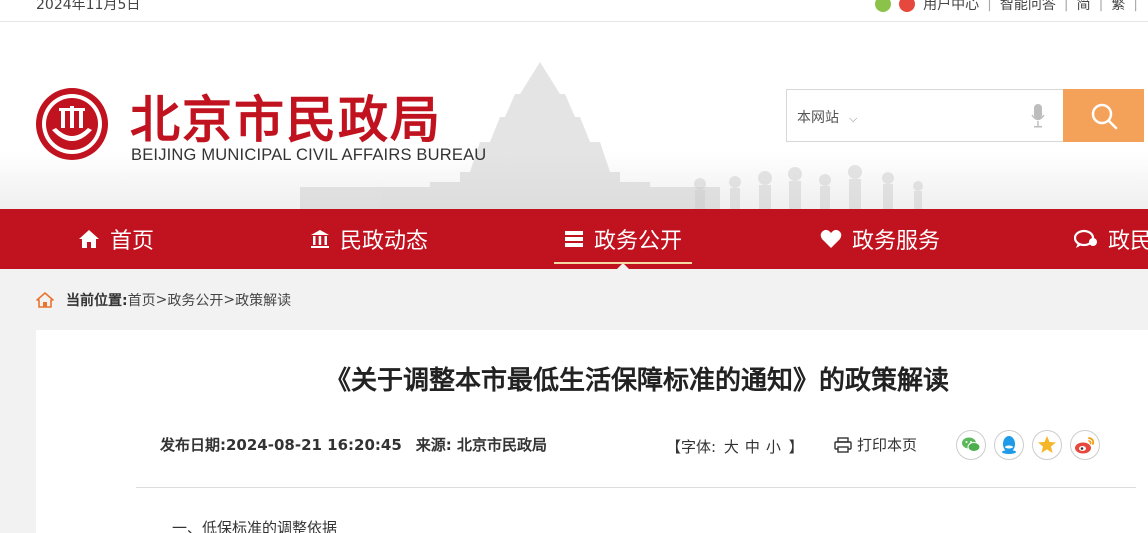  I want to click on chat-icon, so click(1085, 238).